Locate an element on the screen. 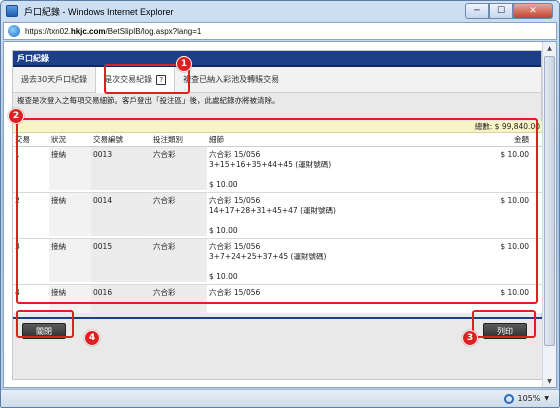 Image resolution: width=560 pixels, height=408 pixels. title-bar: 戶口紀錄 - Windows Internet Explorer ─ ☐ ✕ is located at coordinates (280, 11).